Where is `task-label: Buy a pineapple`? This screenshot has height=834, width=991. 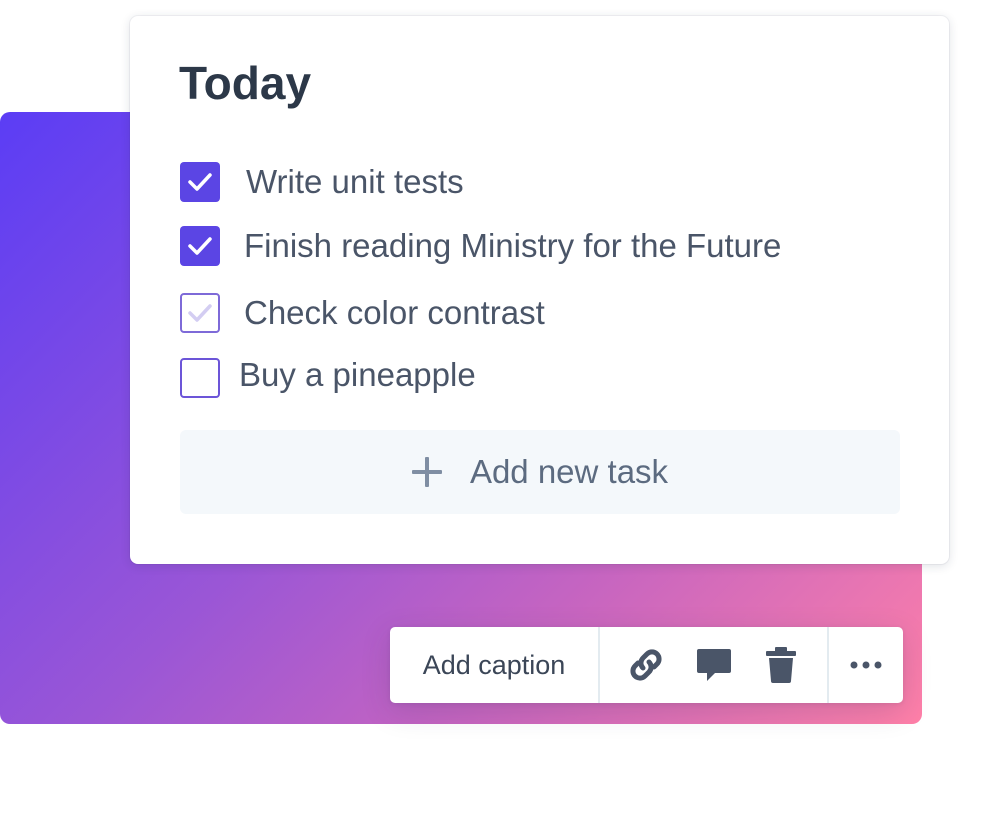 task-label: Buy a pineapple is located at coordinates (357, 374).